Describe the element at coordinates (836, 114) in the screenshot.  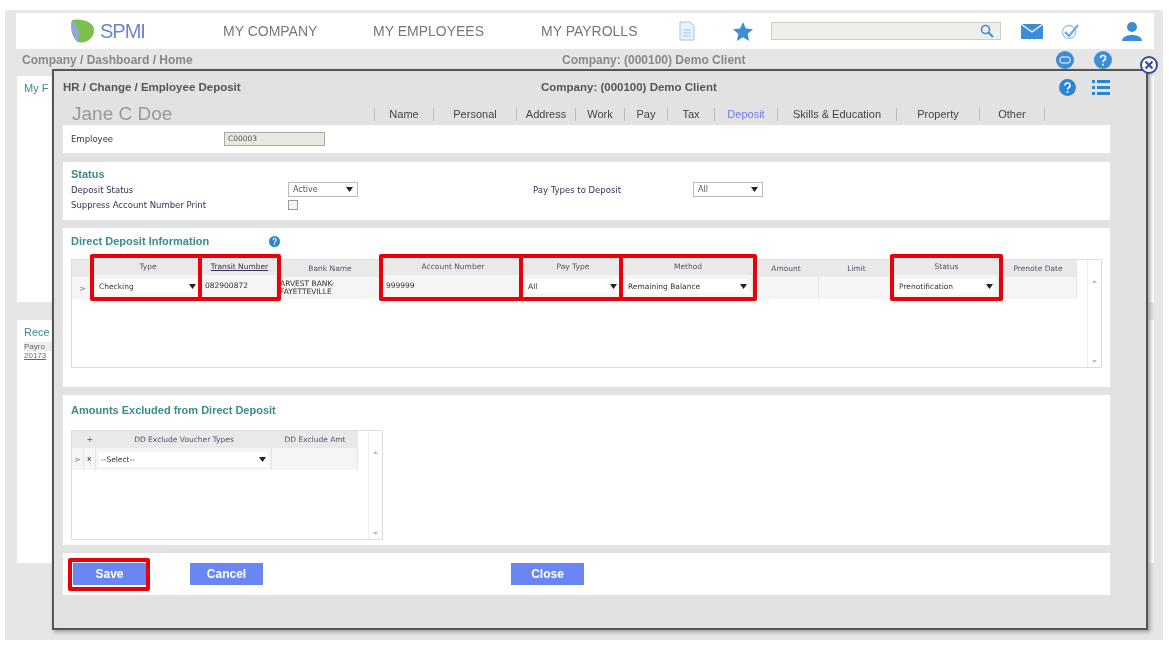
I see `tab: Skills & Education` at that location.